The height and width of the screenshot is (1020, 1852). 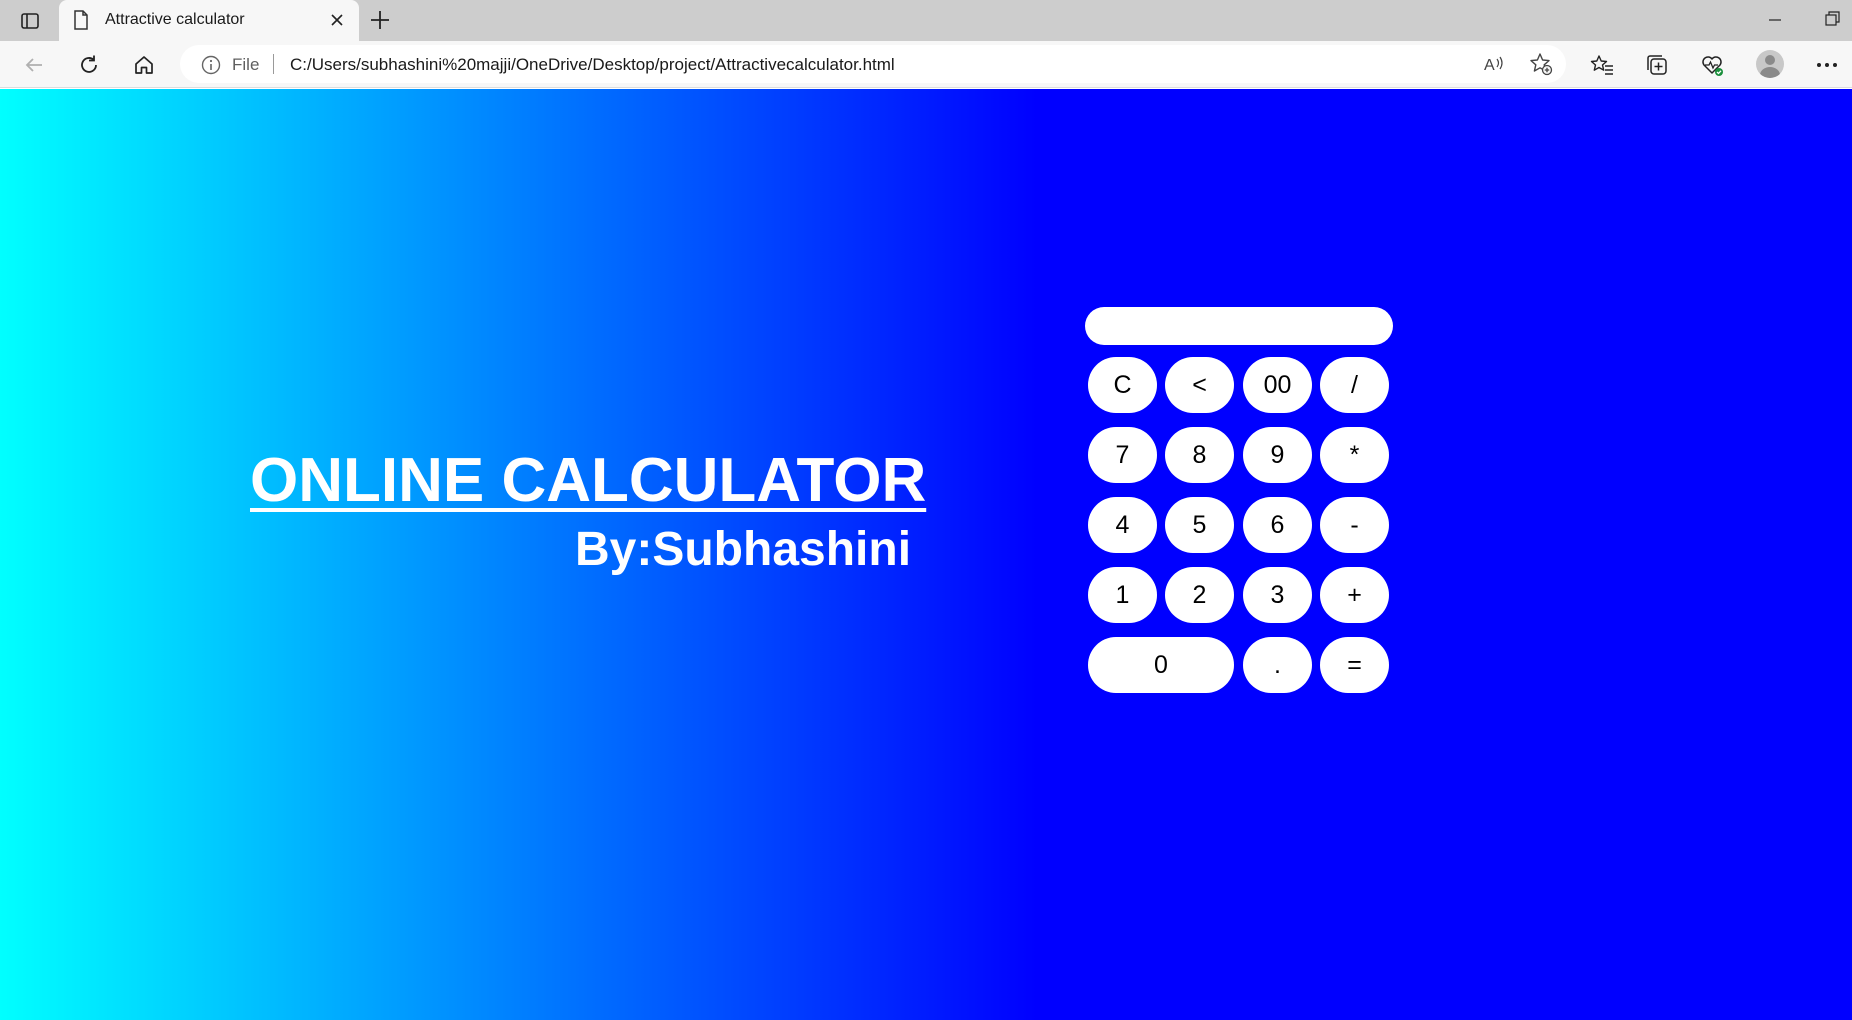 I want to click on decimal-button: ., so click(x=1277, y=665).